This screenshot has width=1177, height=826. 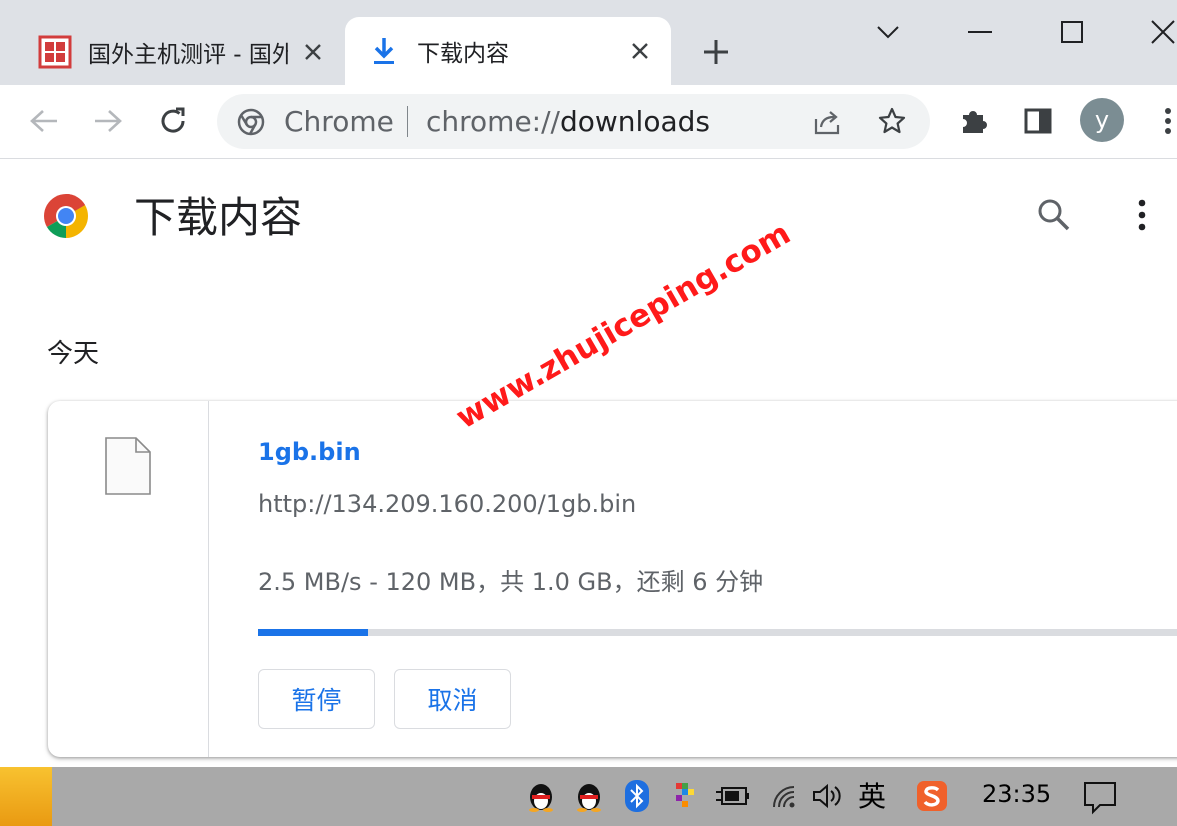 I want to click on search-icon, so click(x=1054, y=215).